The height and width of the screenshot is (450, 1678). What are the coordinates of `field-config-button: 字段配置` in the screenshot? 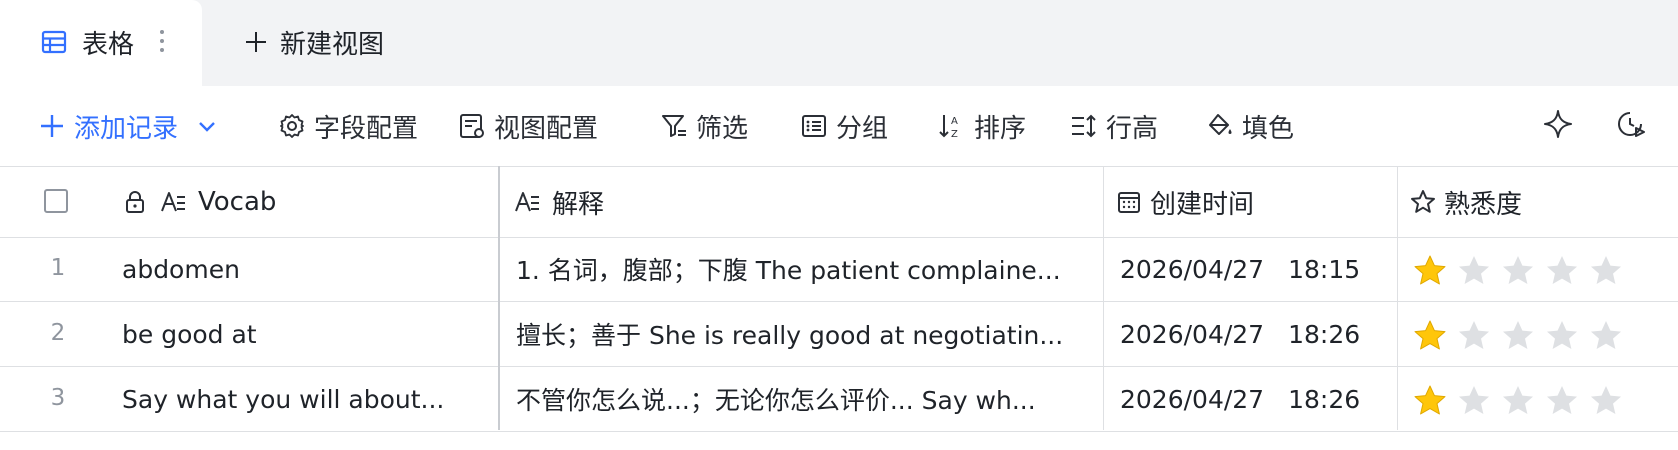 It's located at (348, 126).